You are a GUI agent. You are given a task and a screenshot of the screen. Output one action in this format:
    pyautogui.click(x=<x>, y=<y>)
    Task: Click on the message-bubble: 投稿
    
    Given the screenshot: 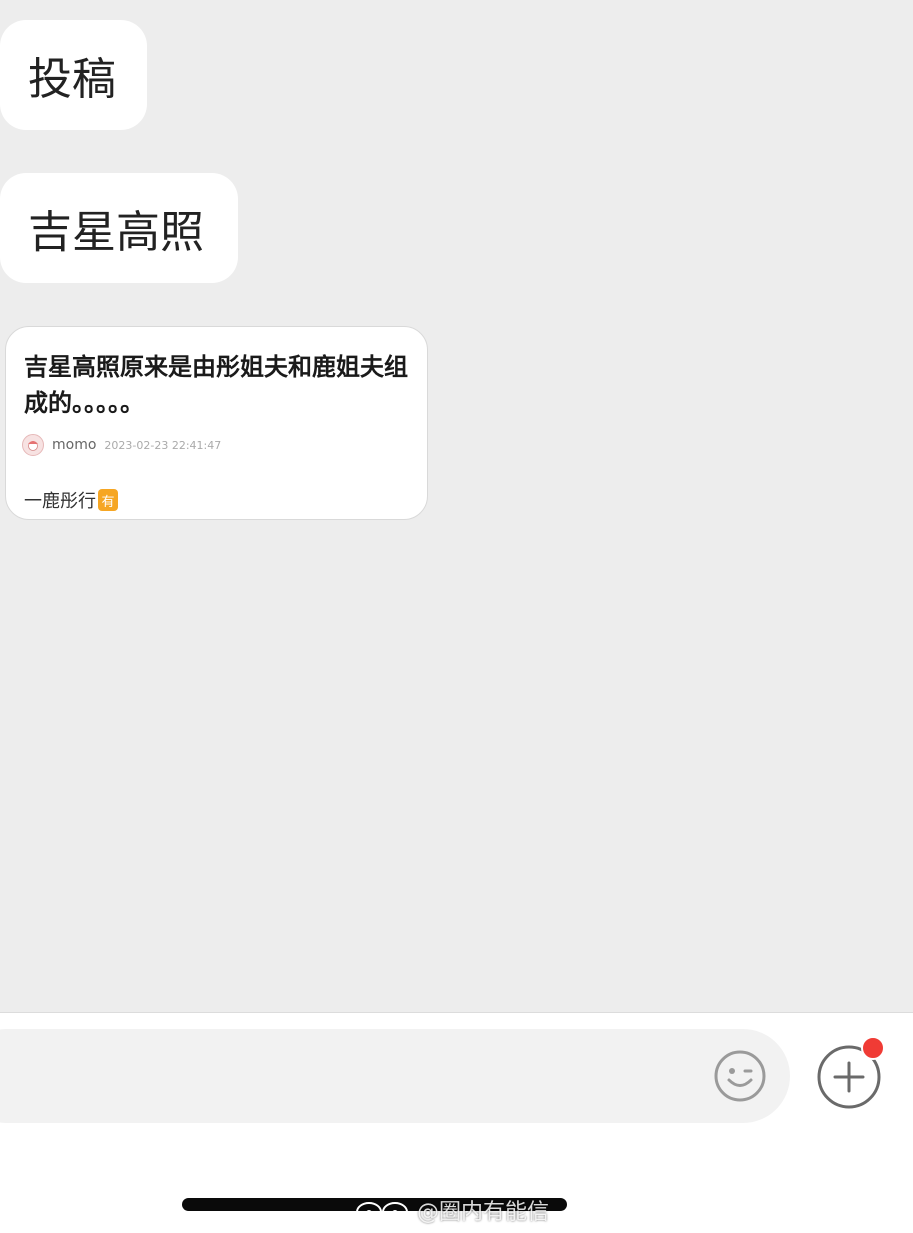 What is the action you would take?
    pyautogui.click(x=73, y=75)
    